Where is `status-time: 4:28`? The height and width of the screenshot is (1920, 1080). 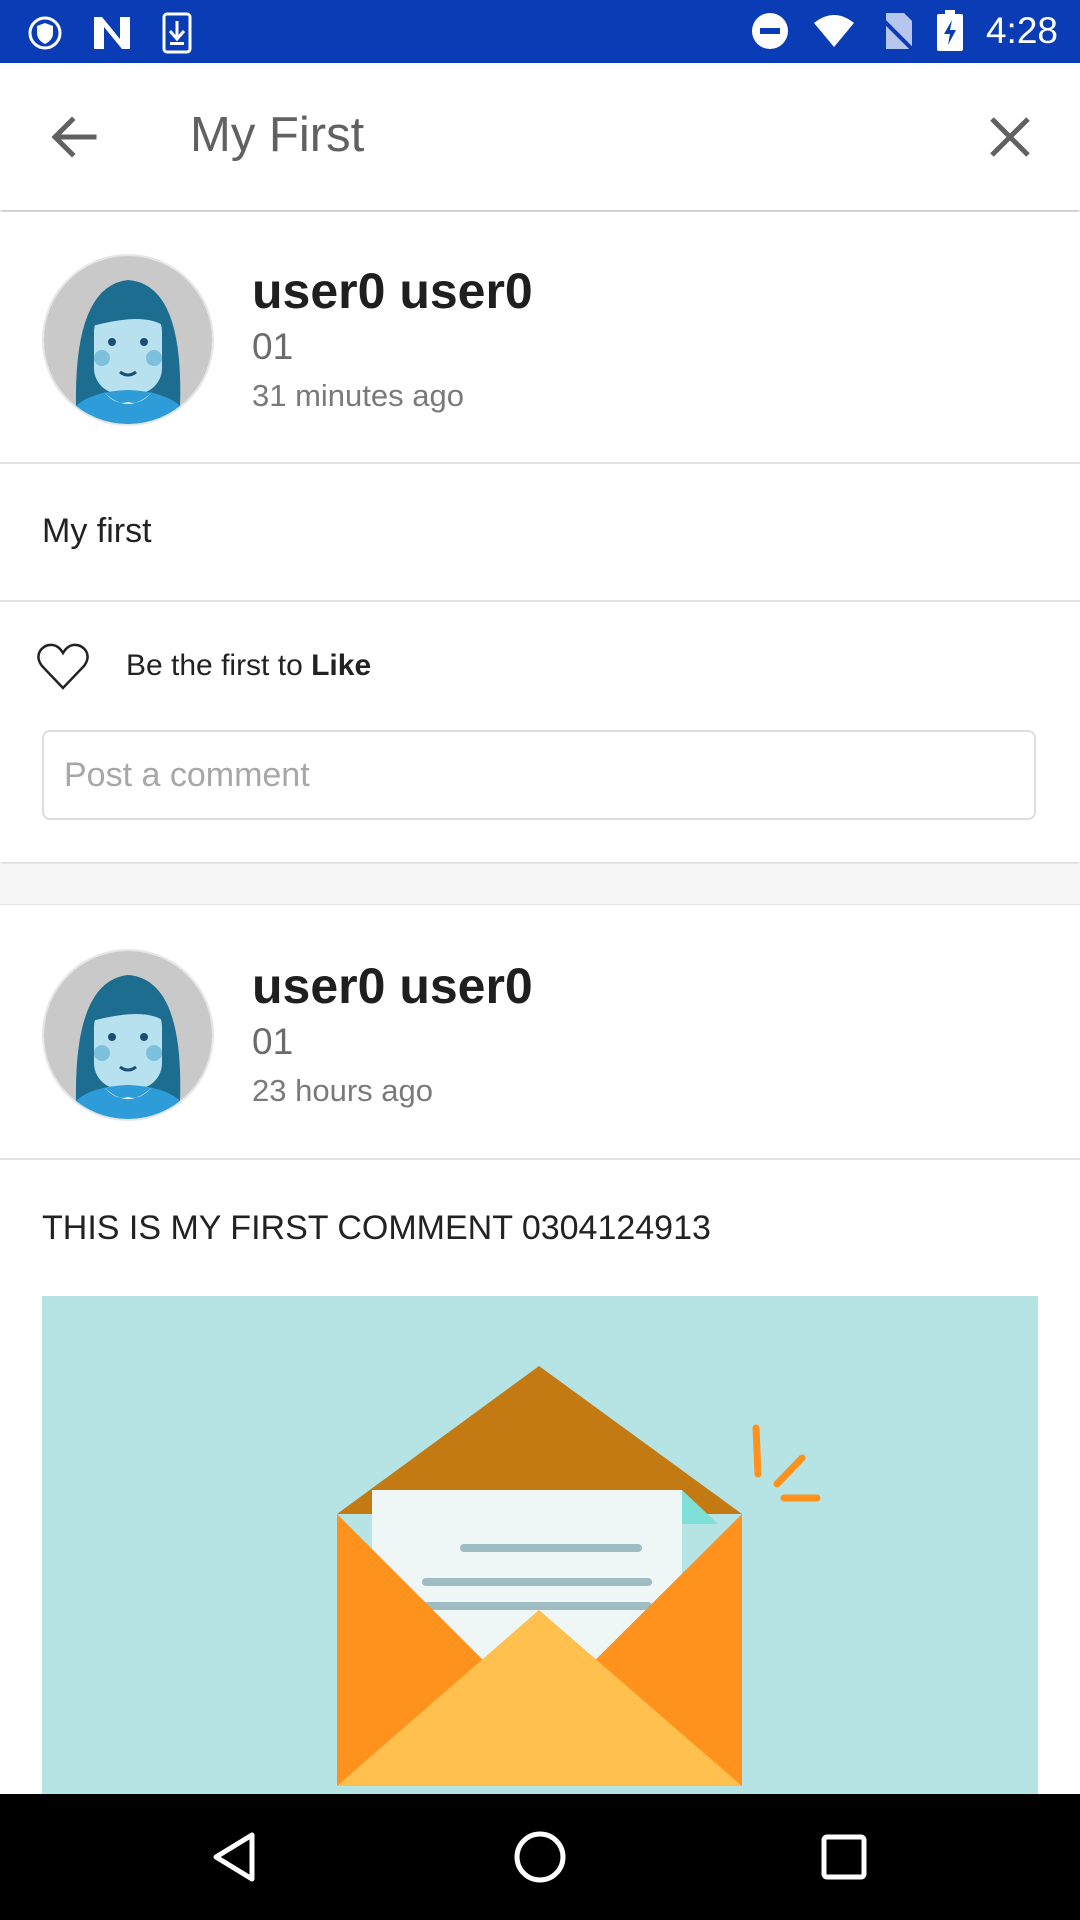 status-time: 4:28 is located at coordinates (1021, 30).